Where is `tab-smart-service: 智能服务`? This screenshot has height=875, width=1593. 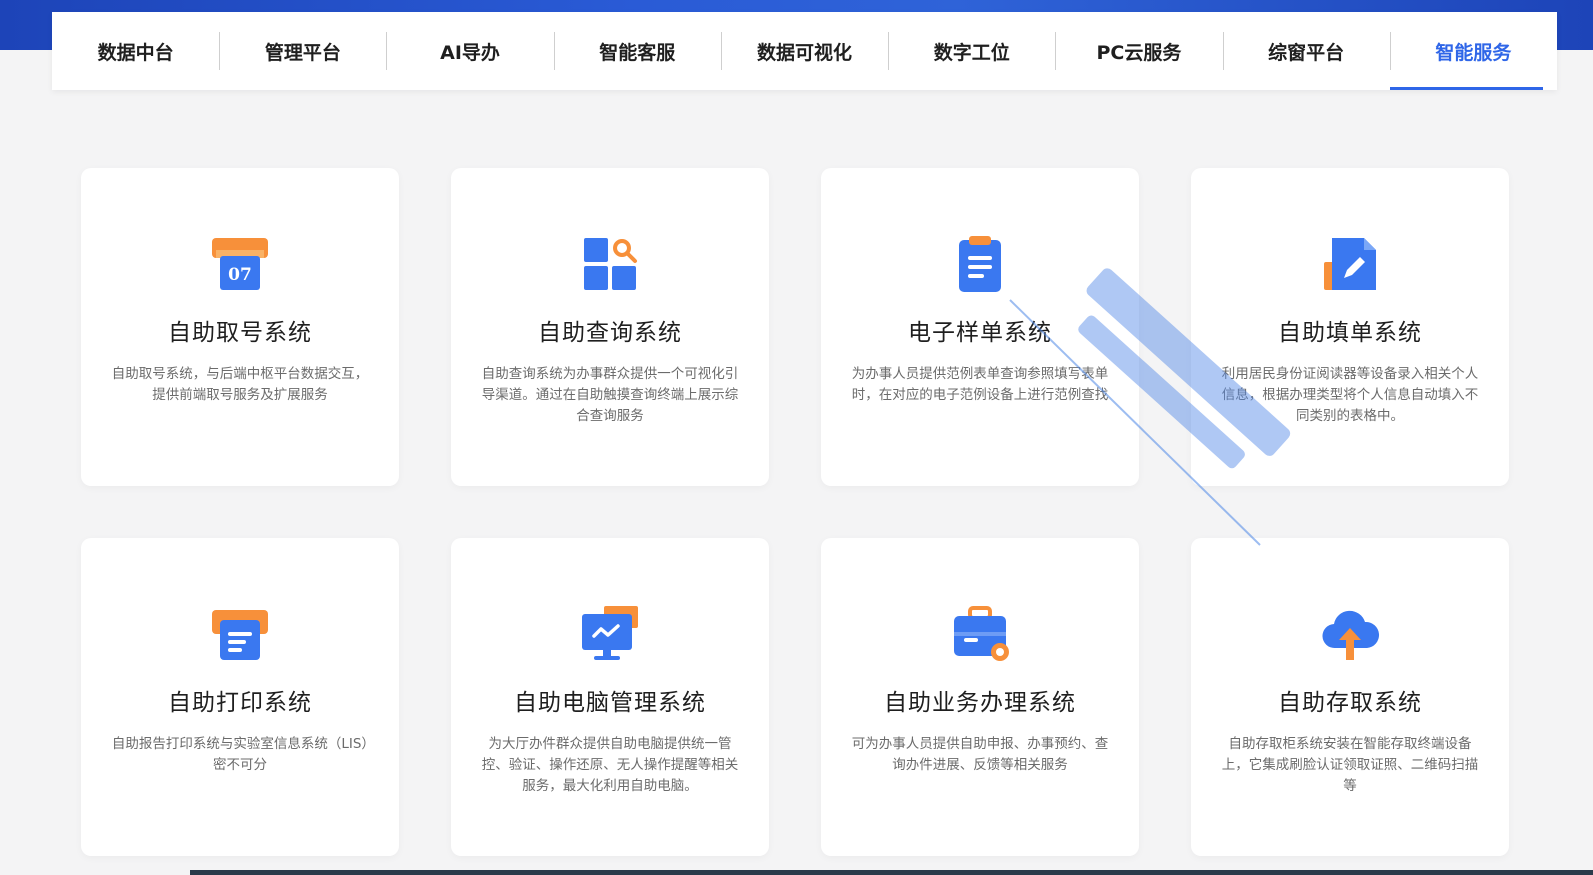
tab-smart-service: 智能服务 is located at coordinates (1473, 51).